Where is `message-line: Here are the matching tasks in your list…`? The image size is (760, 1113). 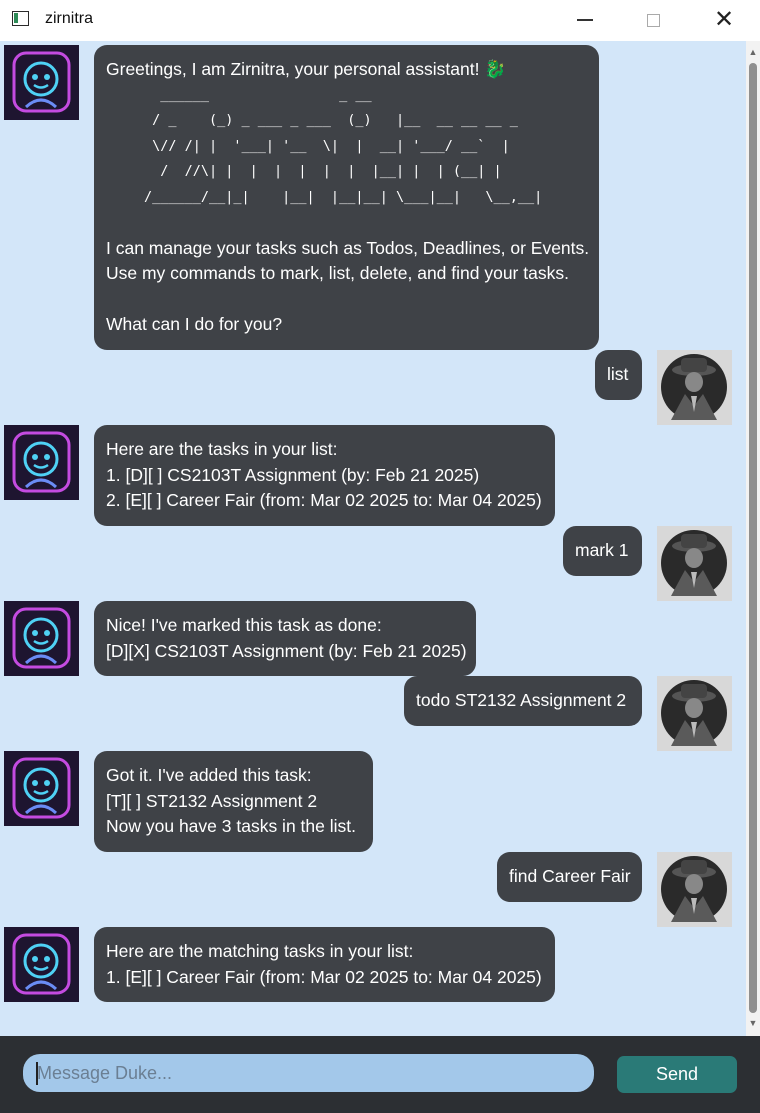
message-line: Here are the matching tasks in your list… is located at coordinates (260, 951).